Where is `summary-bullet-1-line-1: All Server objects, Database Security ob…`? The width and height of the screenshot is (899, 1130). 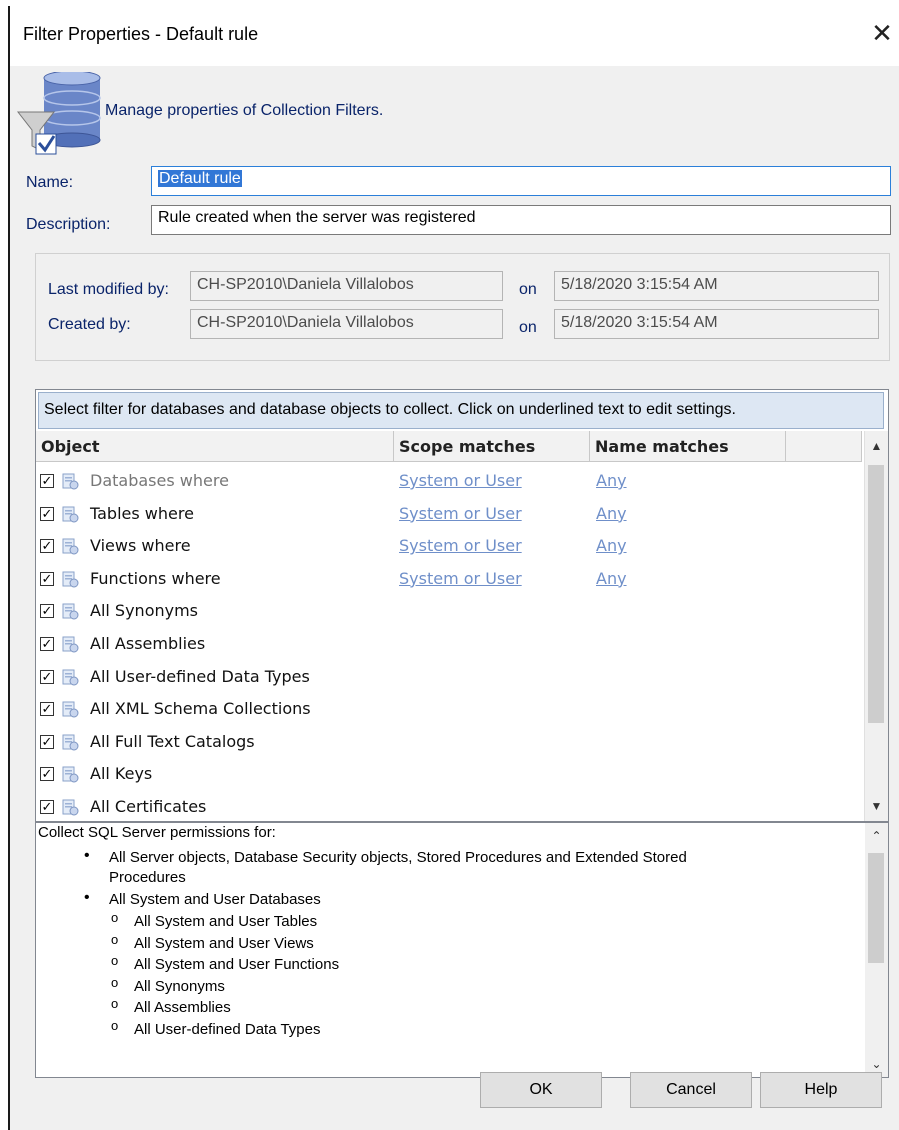 summary-bullet-1-line-1: All Server objects, Database Security ob… is located at coordinates (398, 857).